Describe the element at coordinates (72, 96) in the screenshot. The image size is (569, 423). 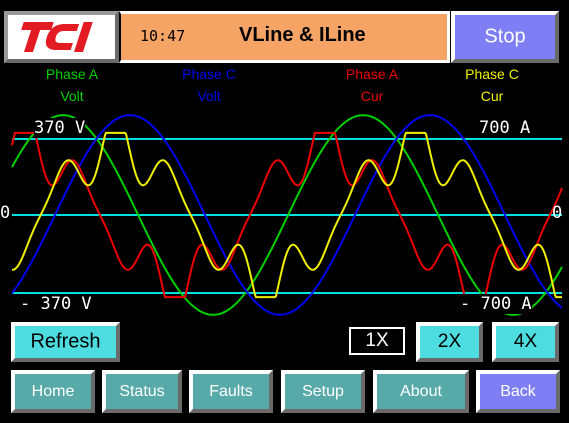
I see `legend-phase-a-volt-line2: Volt` at that location.